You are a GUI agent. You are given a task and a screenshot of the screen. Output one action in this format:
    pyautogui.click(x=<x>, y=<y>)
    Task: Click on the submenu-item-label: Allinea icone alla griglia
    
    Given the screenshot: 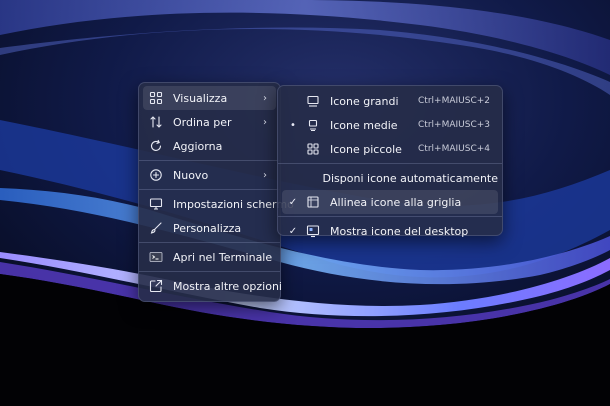 What is the action you would take?
    pyautogui.click(x=396, y=202)
    